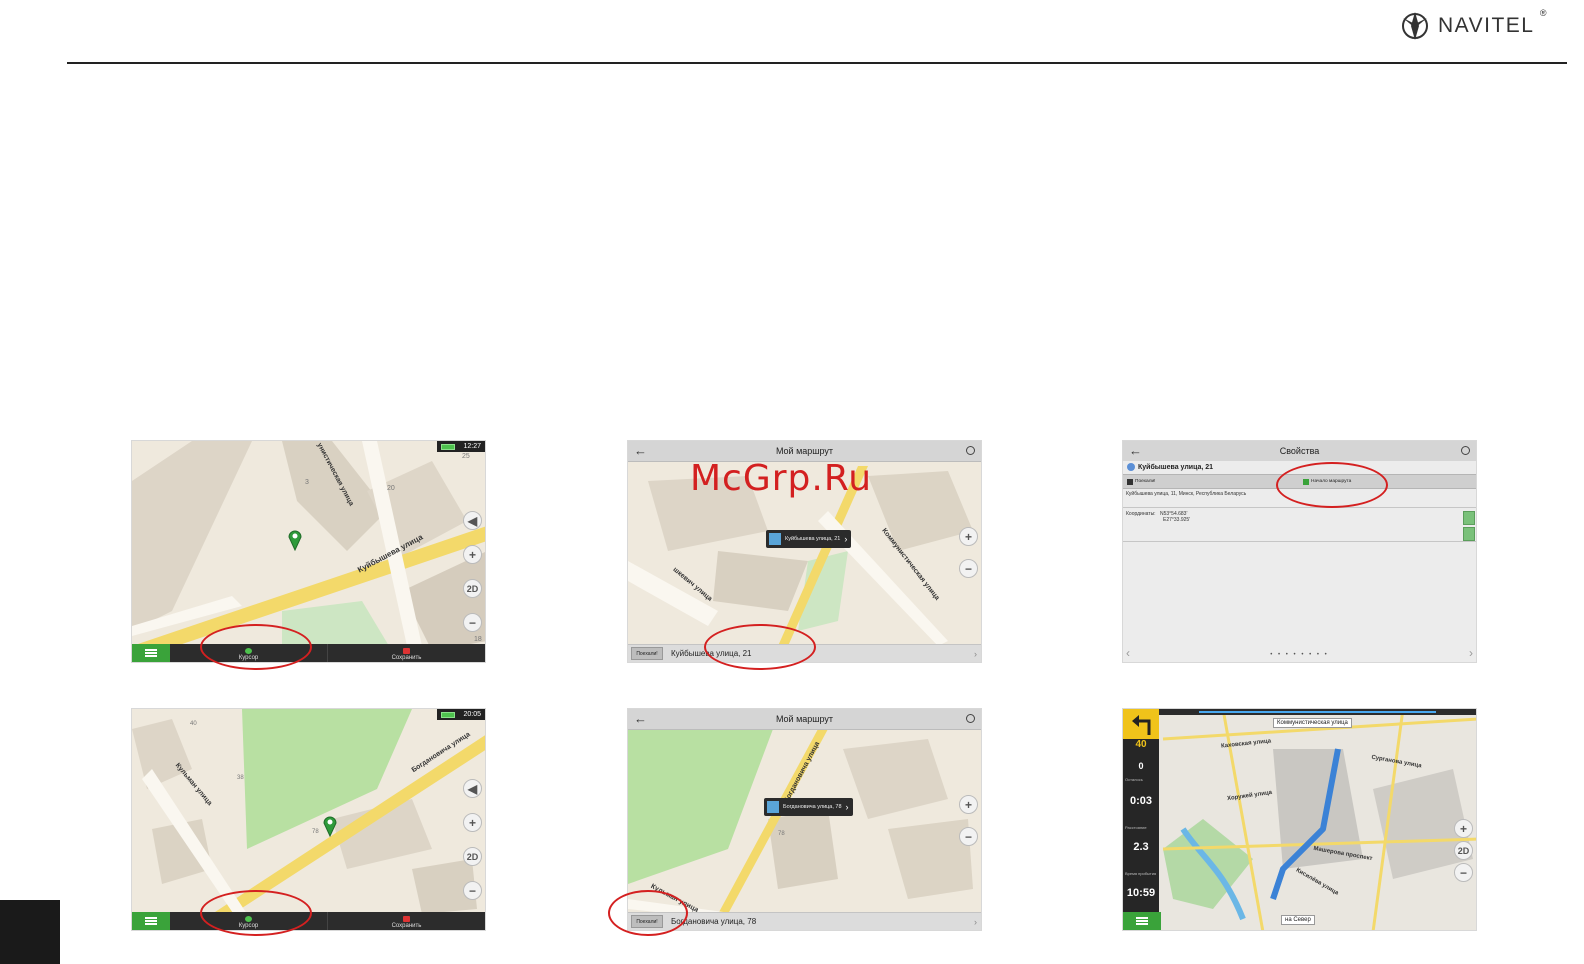 This screenshot has width=1584, height=964. I want to click on house-icon, so click(775, 539).